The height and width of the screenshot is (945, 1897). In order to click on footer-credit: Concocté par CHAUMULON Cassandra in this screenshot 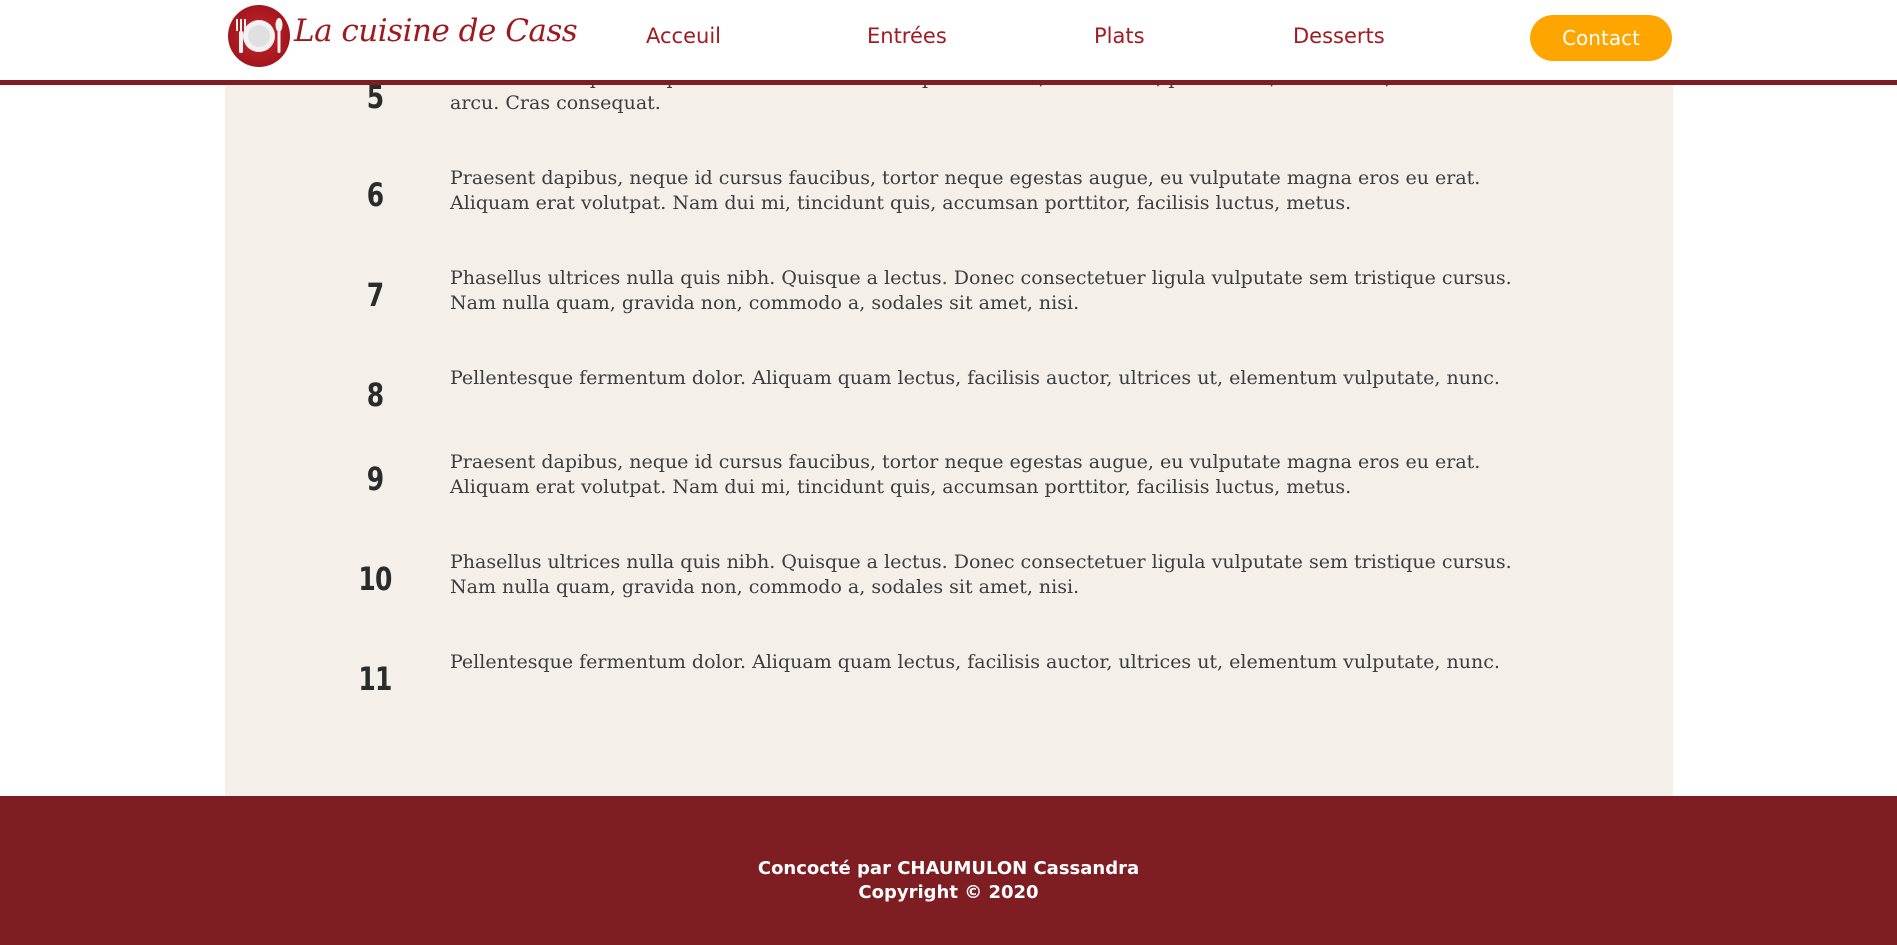, I will do `click(948, 868)`.